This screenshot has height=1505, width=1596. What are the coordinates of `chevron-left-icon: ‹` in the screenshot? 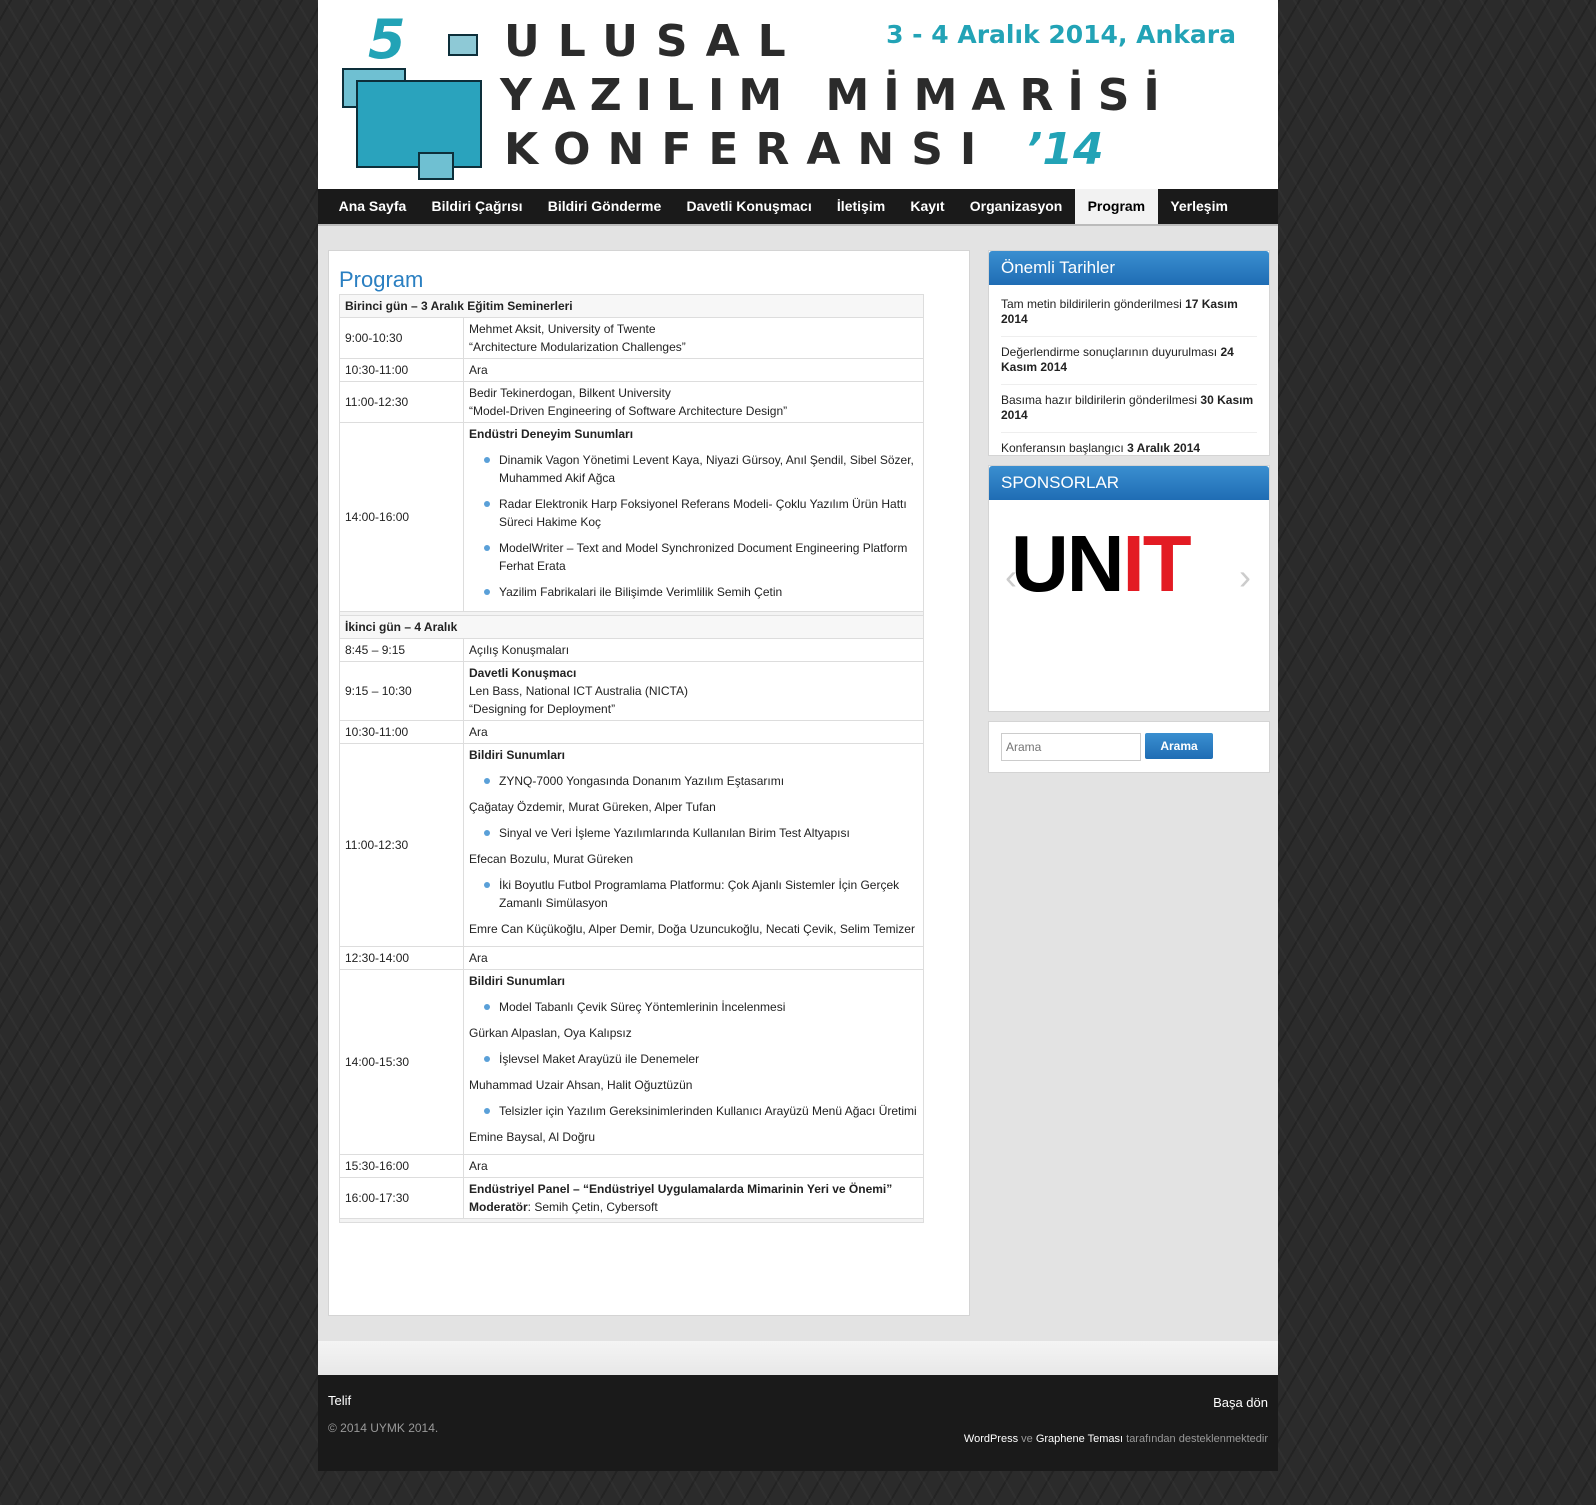 It's located at (1011, 577).